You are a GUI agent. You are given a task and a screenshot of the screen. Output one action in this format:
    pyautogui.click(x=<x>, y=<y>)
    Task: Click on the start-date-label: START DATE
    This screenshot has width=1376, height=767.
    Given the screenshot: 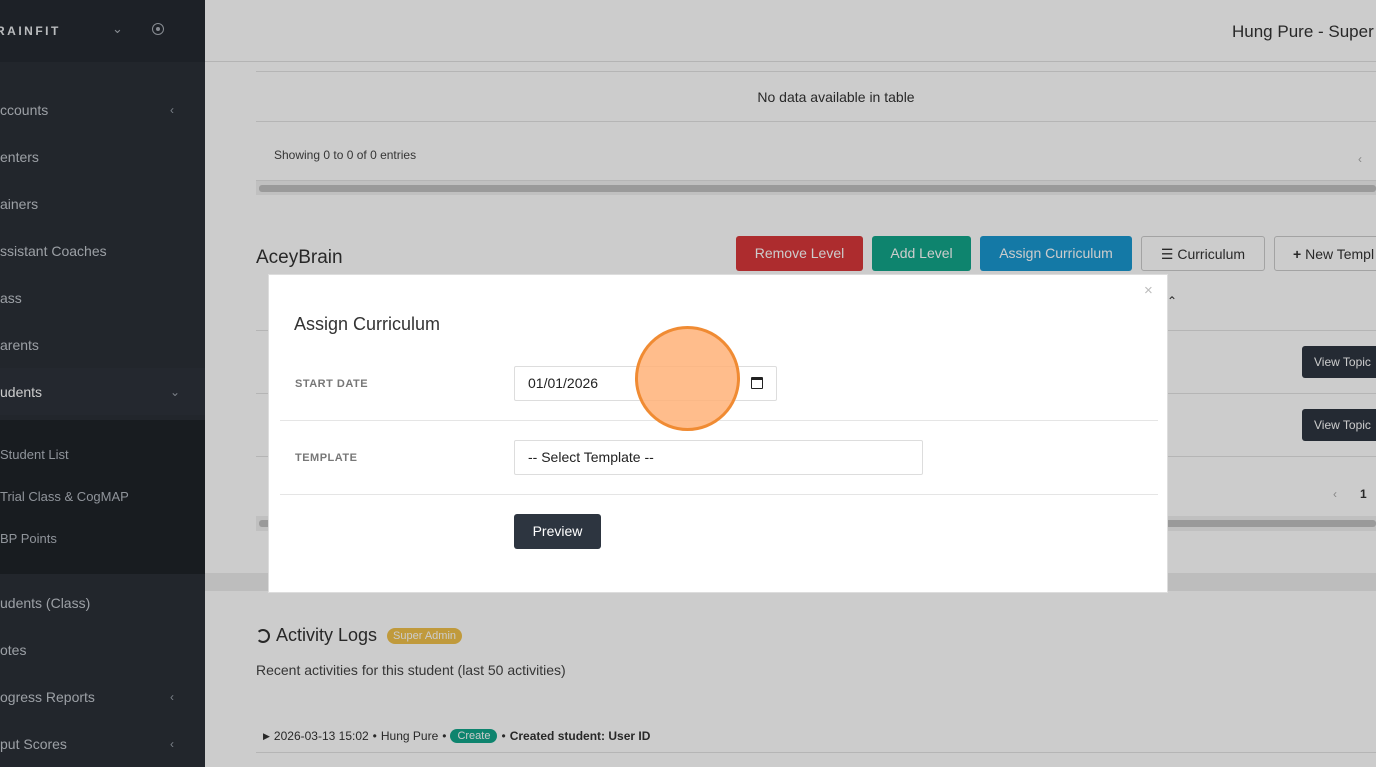 What is the action you would take?
    pyautogui.click(x=332, y=384)
    